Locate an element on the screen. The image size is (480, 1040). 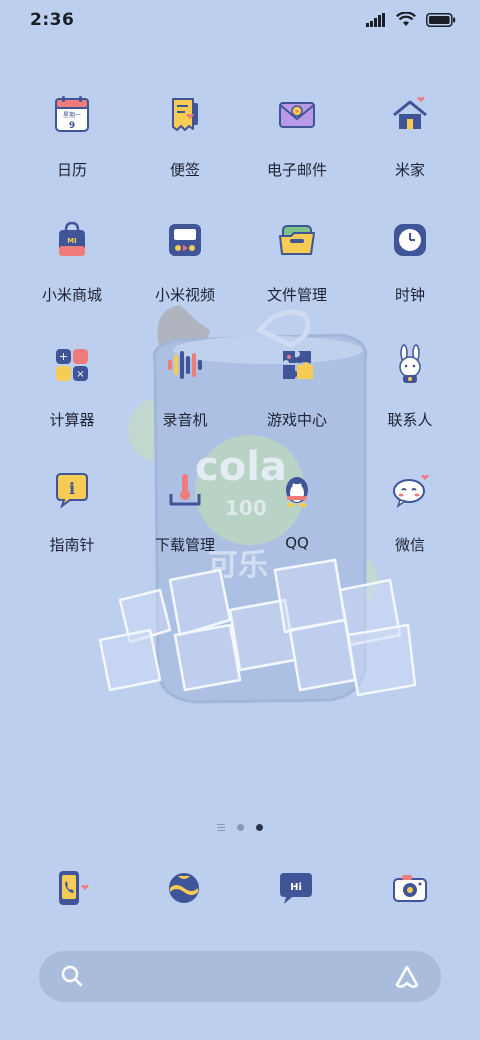
email-icon is located at coordinates (297, 115).